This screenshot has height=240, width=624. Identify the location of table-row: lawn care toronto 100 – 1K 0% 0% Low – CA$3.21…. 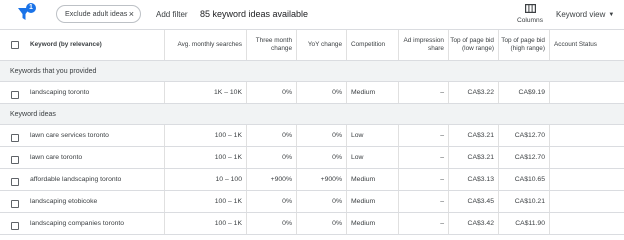
(312, 158).